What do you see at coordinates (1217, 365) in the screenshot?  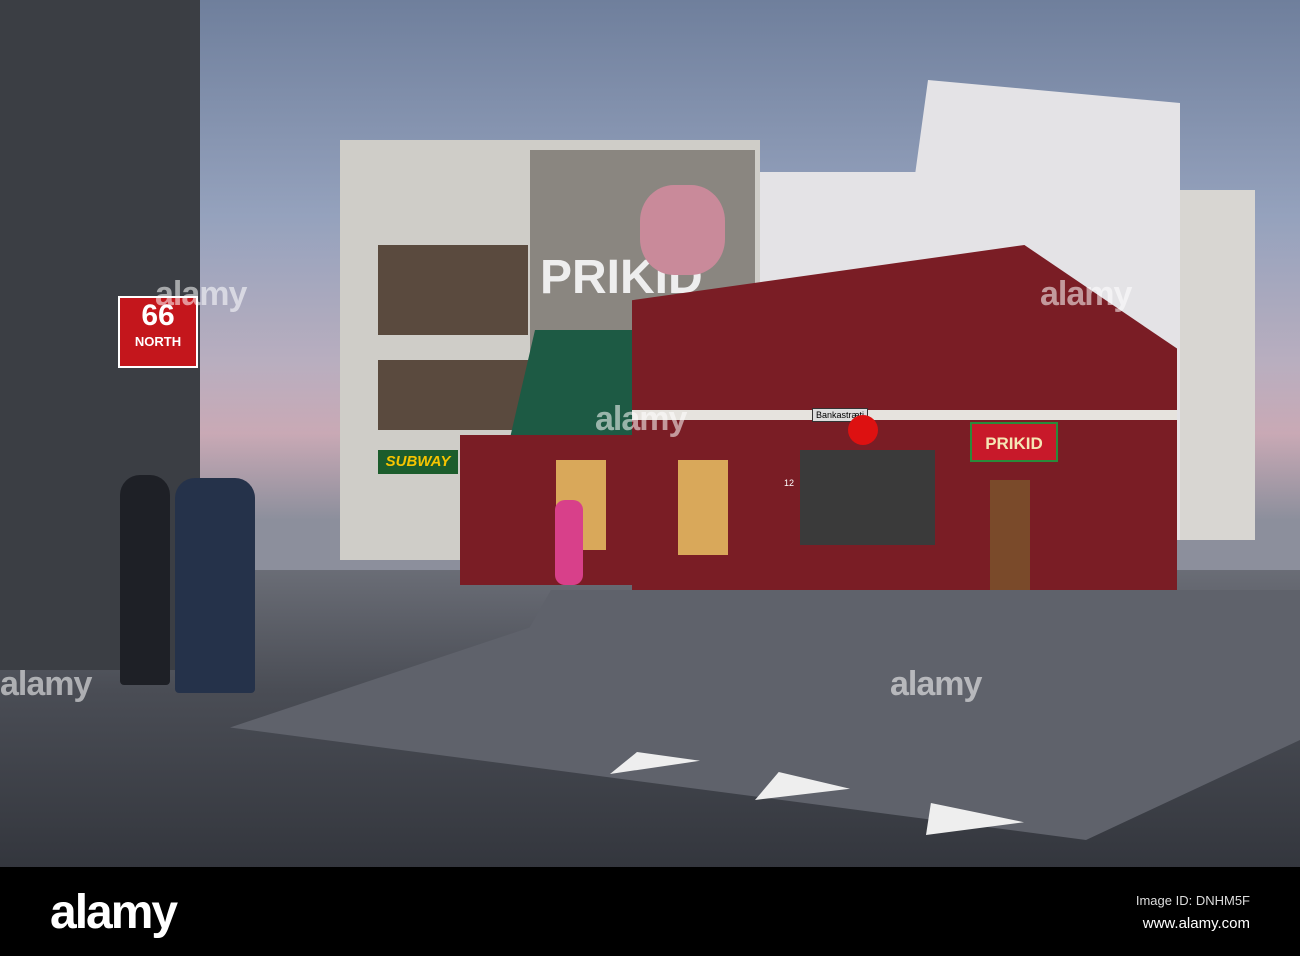 I see `side-building` at bounding box center [1217, 365].